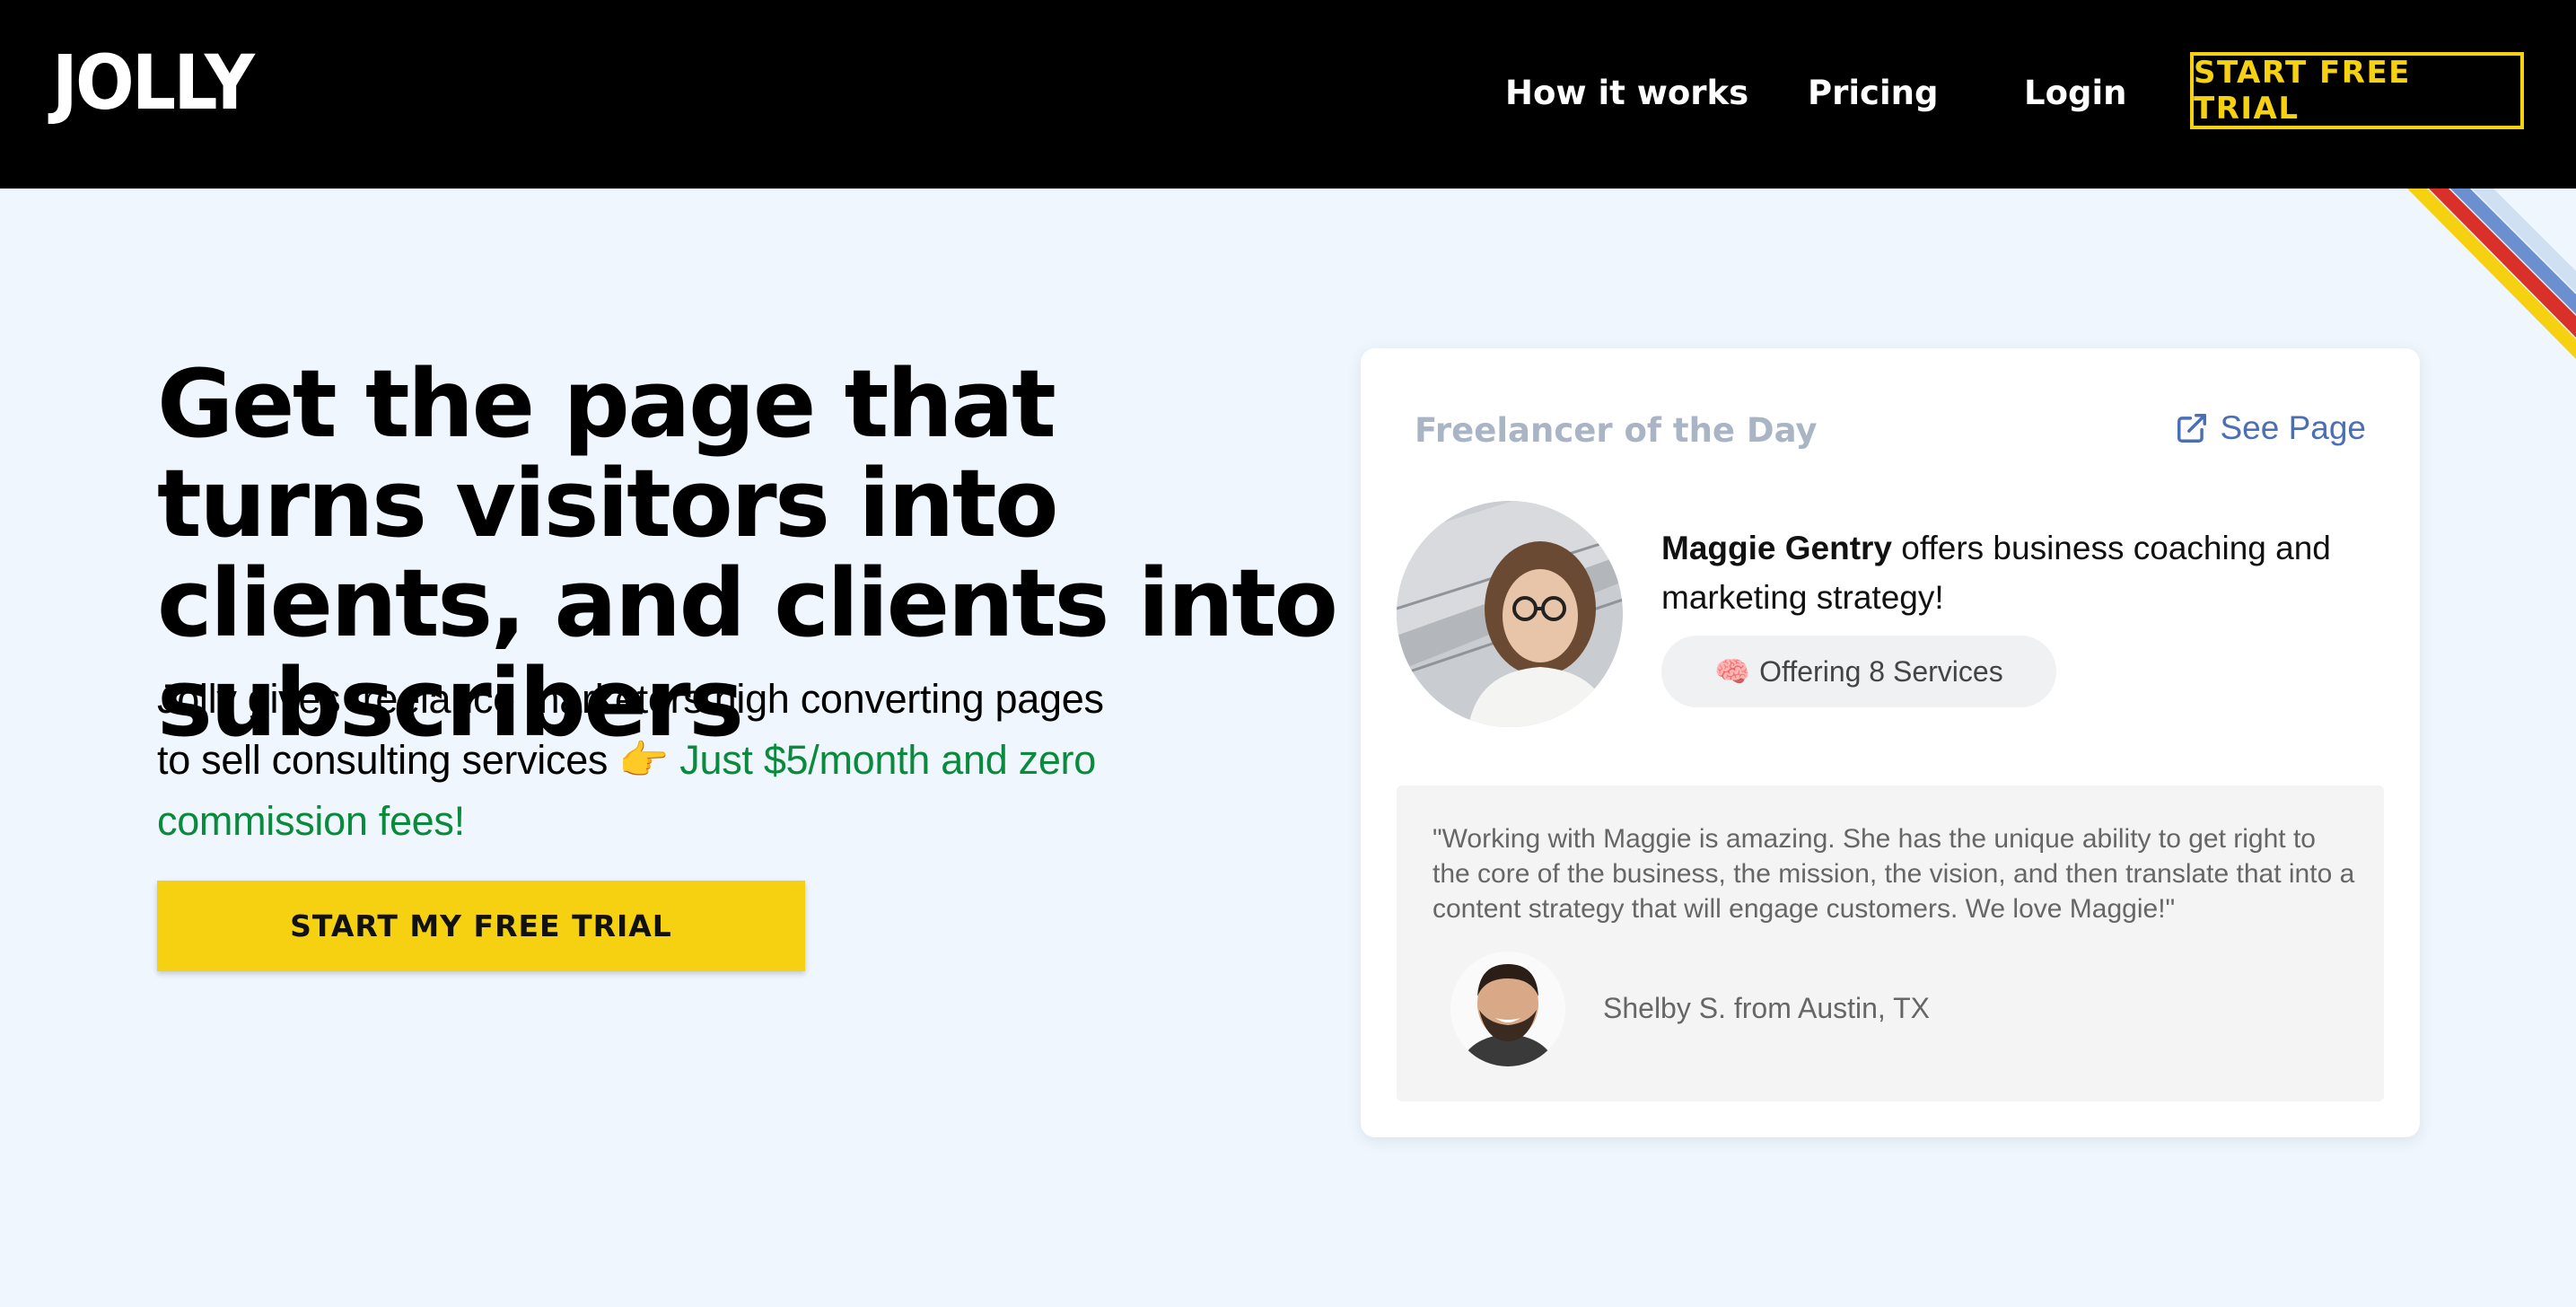  I want to click on nav-login: Login, so click(2075, 93).